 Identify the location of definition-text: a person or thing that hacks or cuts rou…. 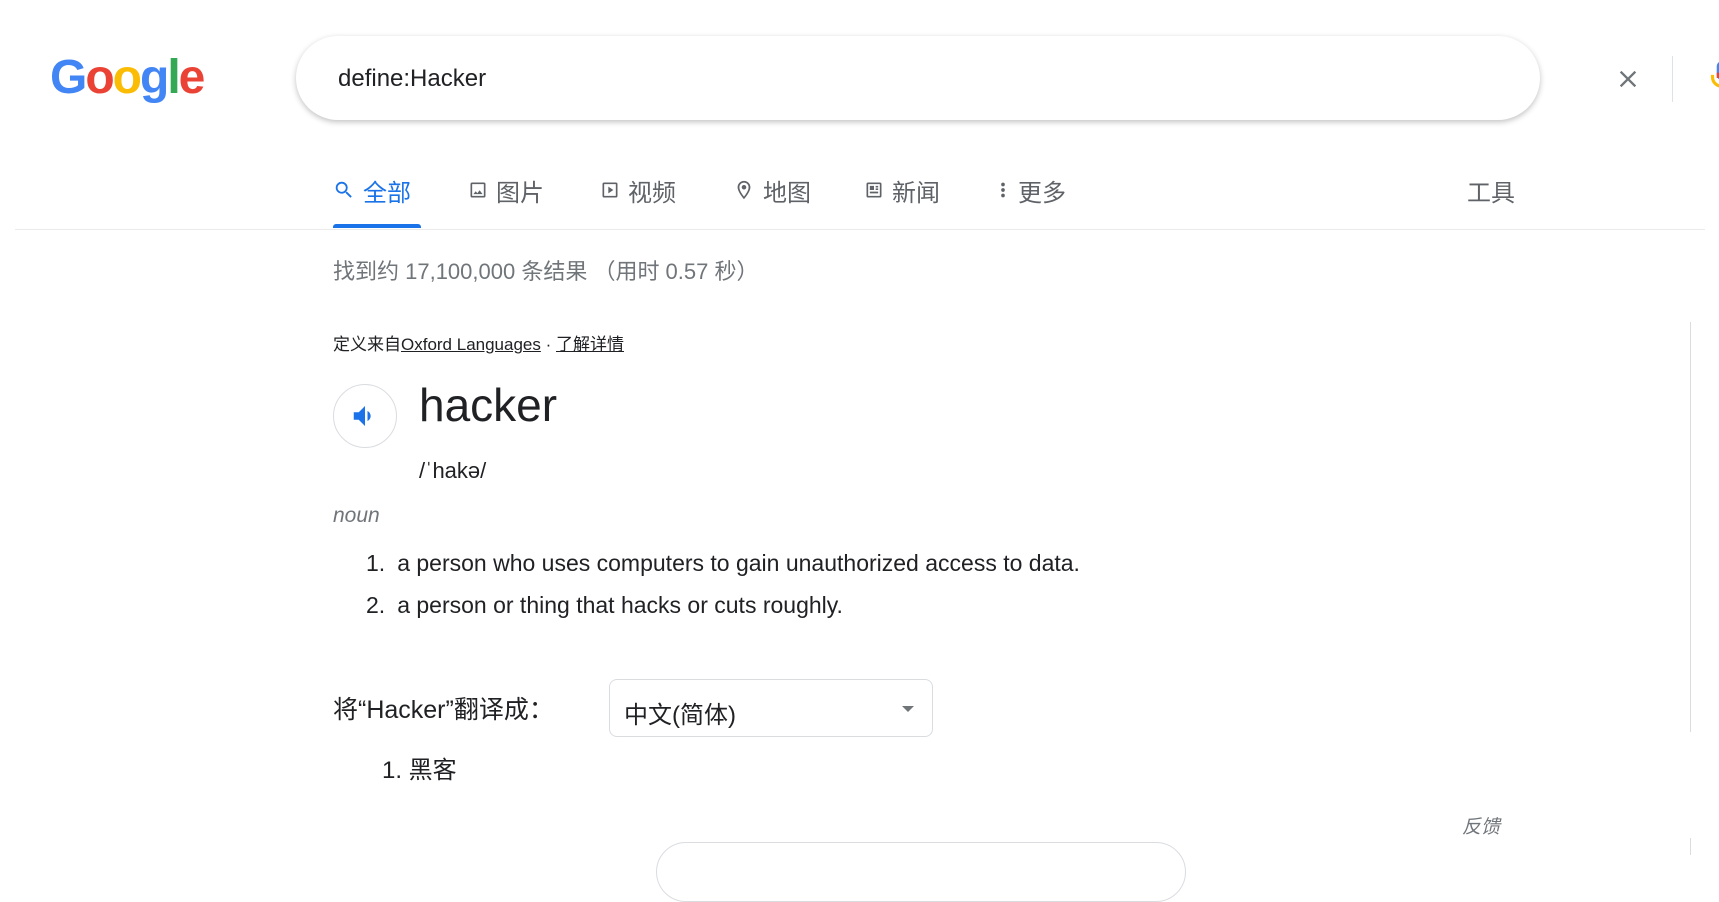
(620, 605).